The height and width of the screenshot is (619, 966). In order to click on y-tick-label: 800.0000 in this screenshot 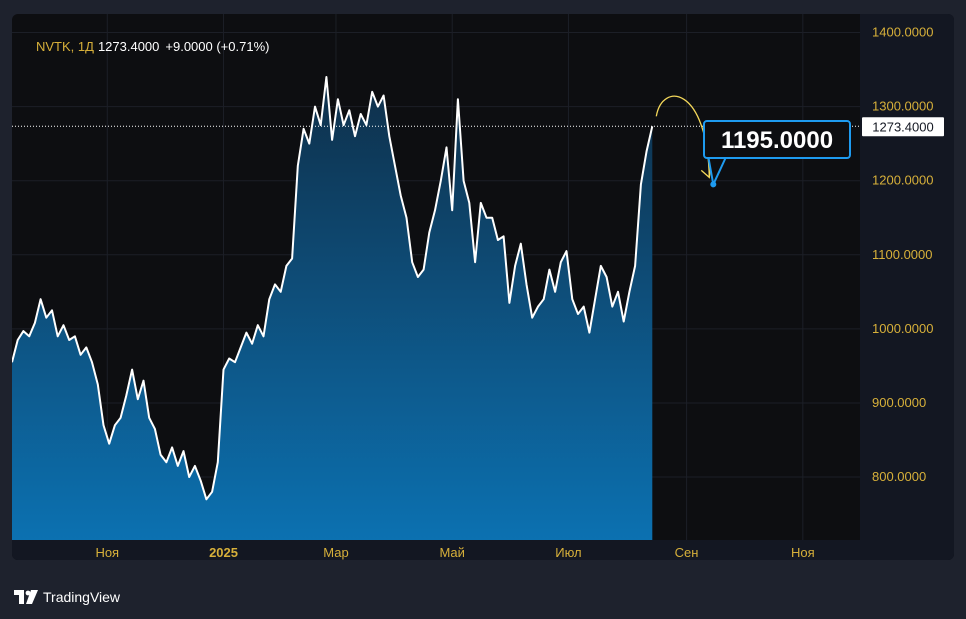, I will do `click(899, 476)`.